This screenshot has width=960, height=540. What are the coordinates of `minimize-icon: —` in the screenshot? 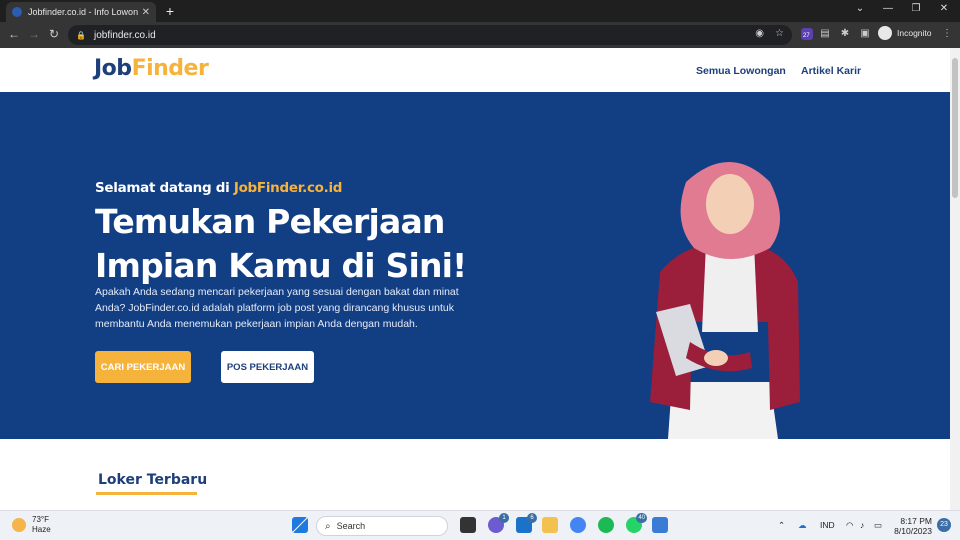 It's located at (888, 8).